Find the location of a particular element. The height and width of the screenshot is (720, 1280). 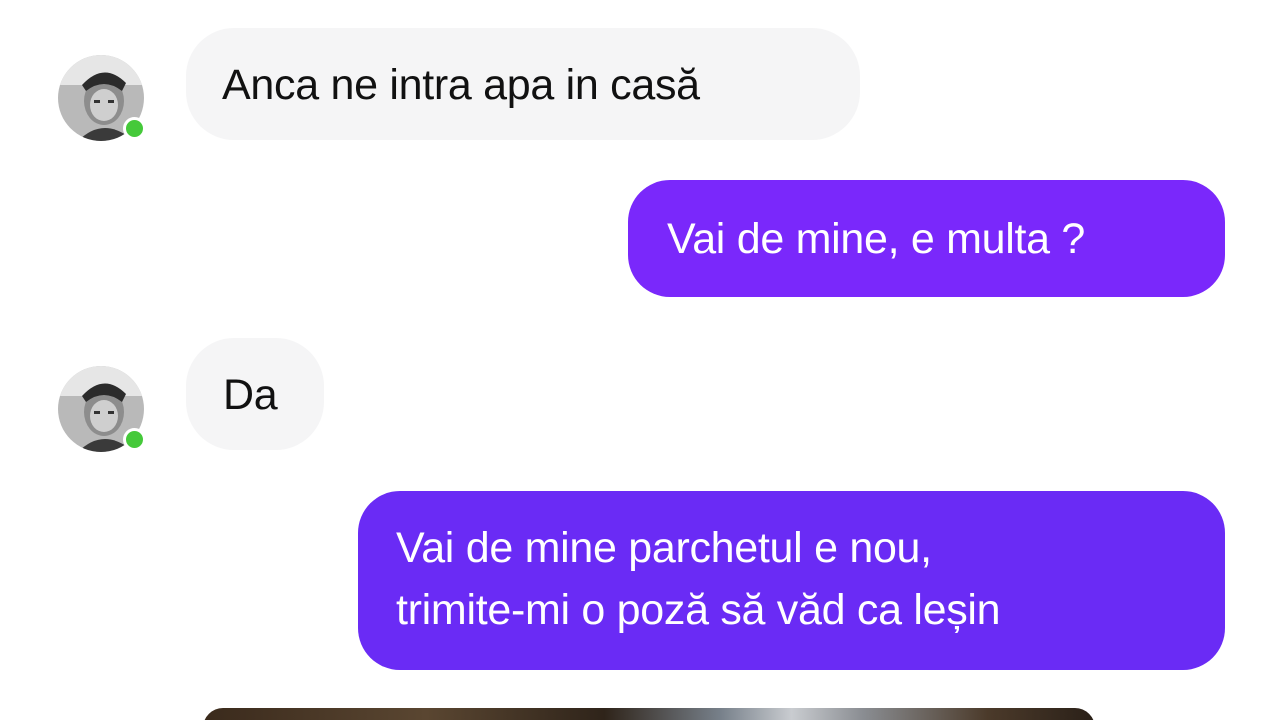

message-text: Vai de mine, e multa ? is located at coordinates (876, 239).